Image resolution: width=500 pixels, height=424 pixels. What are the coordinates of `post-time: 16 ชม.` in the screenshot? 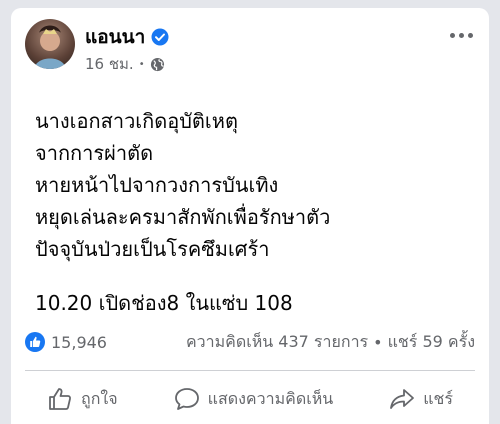 It's located at (109, 64).